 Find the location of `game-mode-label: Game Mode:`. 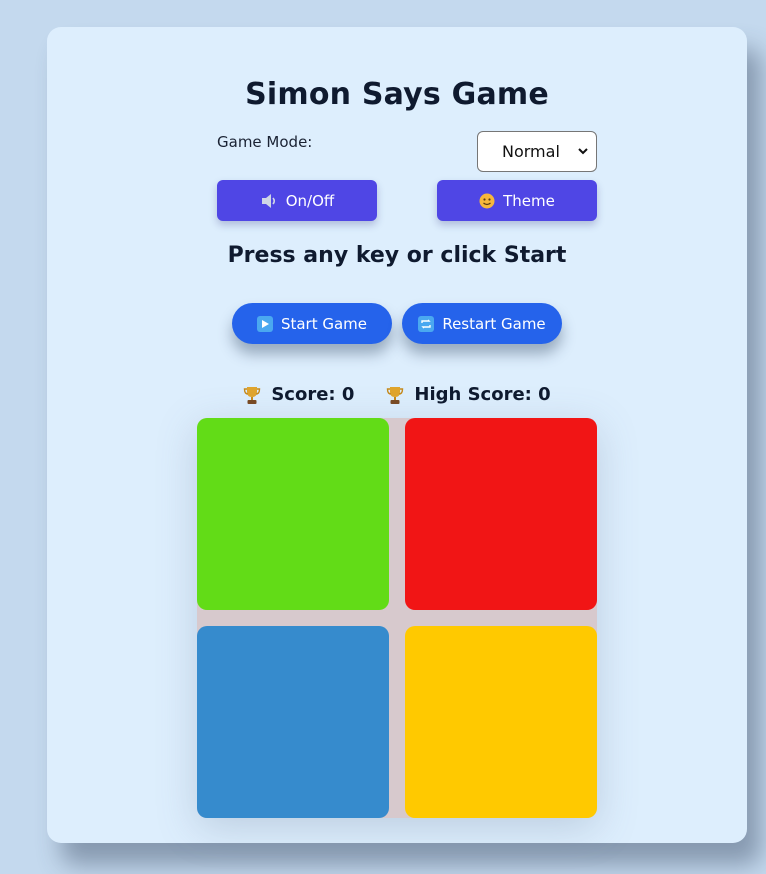

game-mode-label: Game Mode: is located at coordinates (265, 142).